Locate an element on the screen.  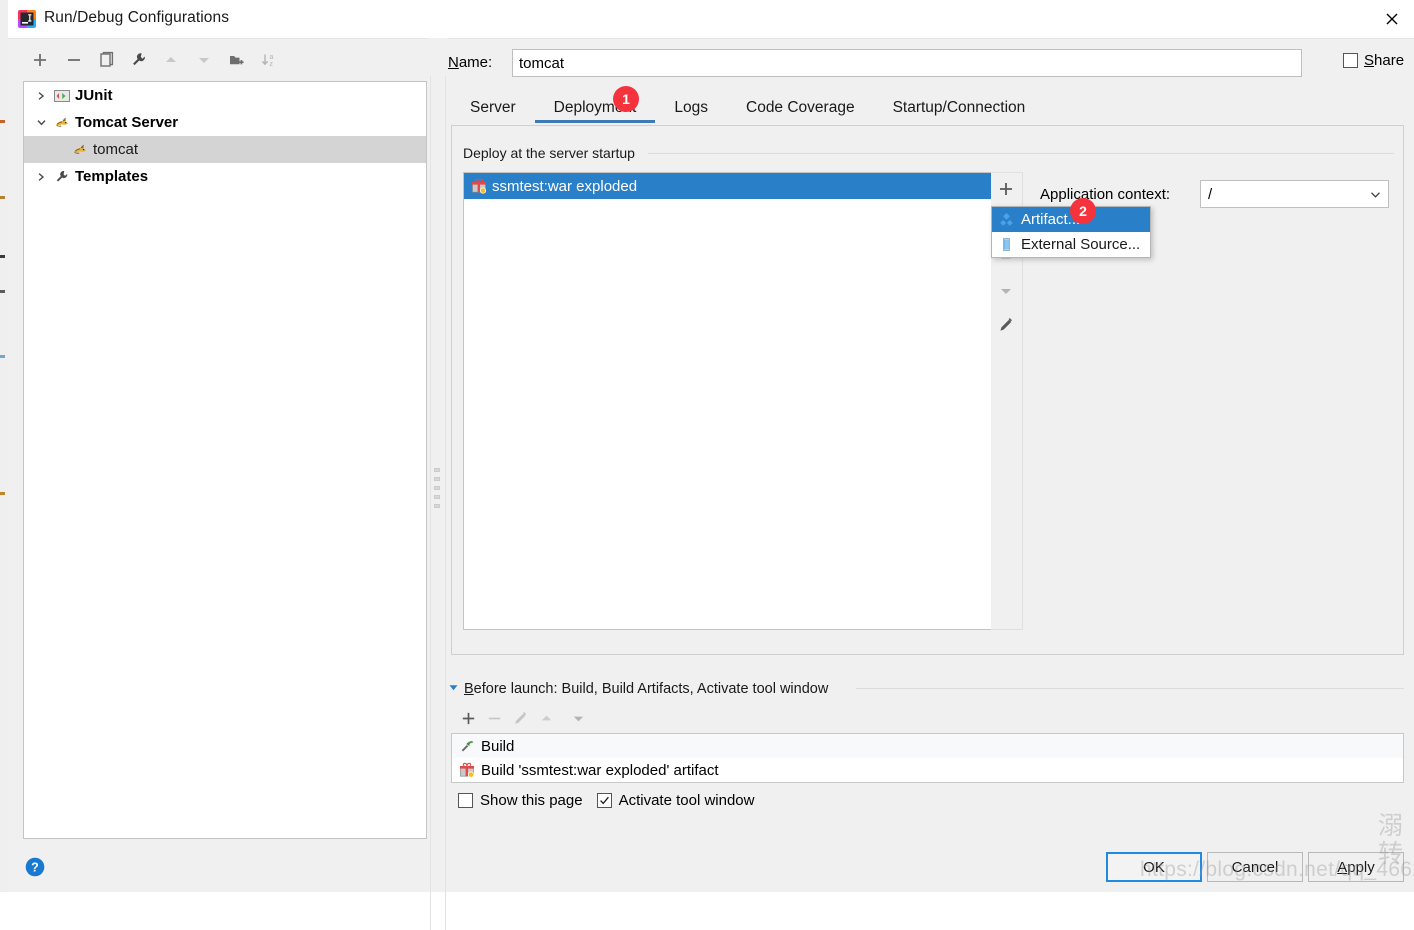
help-circle-icon: ? is located at coordinates (35, 867).